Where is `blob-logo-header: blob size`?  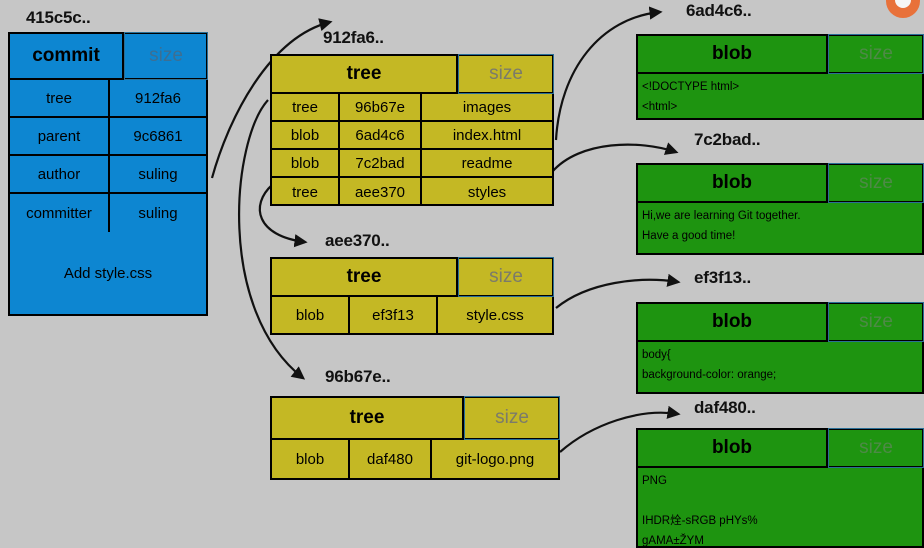
blob-logo-header: blob size is located at coordinates (781, 448).